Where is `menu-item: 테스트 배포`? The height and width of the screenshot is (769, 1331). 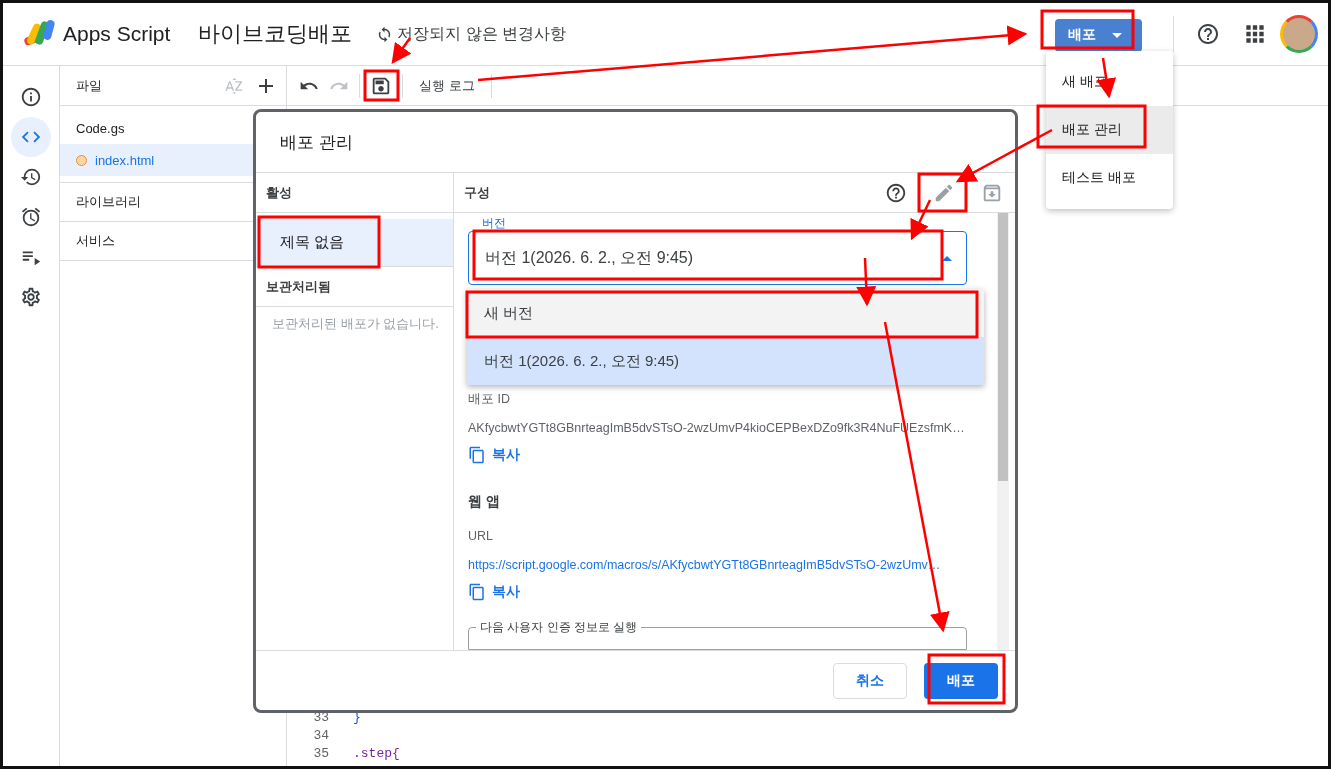
menu-item: 테스트 배포 is located at coordinates (1109, 178).